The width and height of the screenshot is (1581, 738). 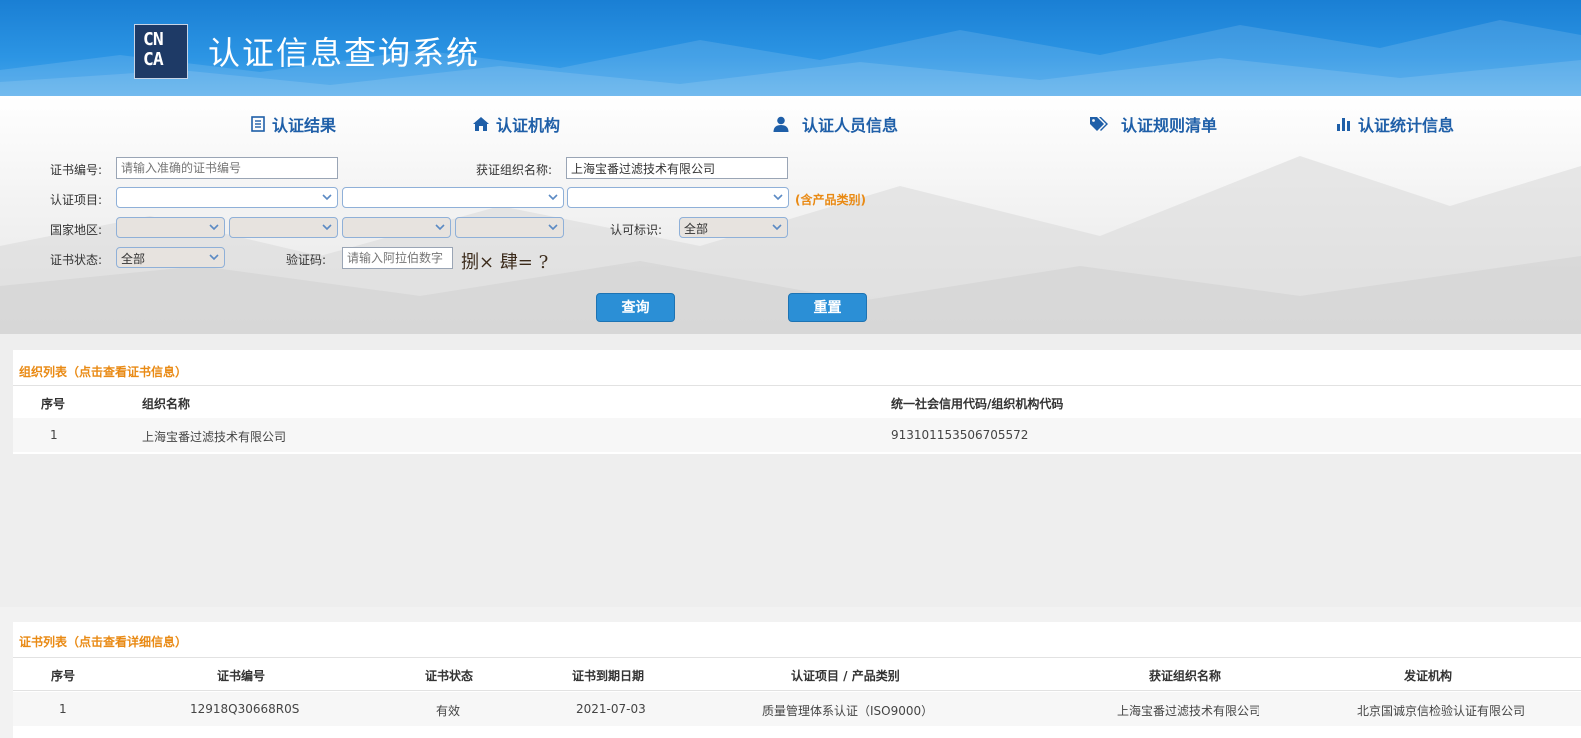 I want to click on status-label: 证书状态:, so click(x=76, y=260).